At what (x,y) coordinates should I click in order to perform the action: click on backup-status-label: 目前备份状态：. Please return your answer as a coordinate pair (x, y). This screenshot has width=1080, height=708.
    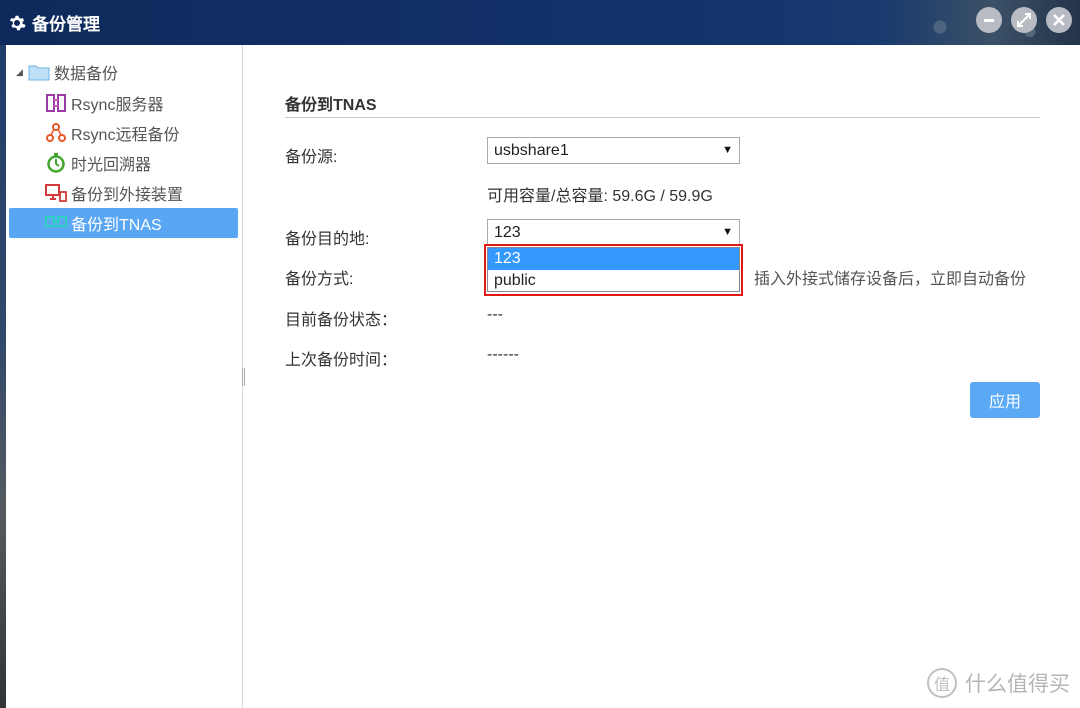
    Looking at the image, I should click on (341, 320).